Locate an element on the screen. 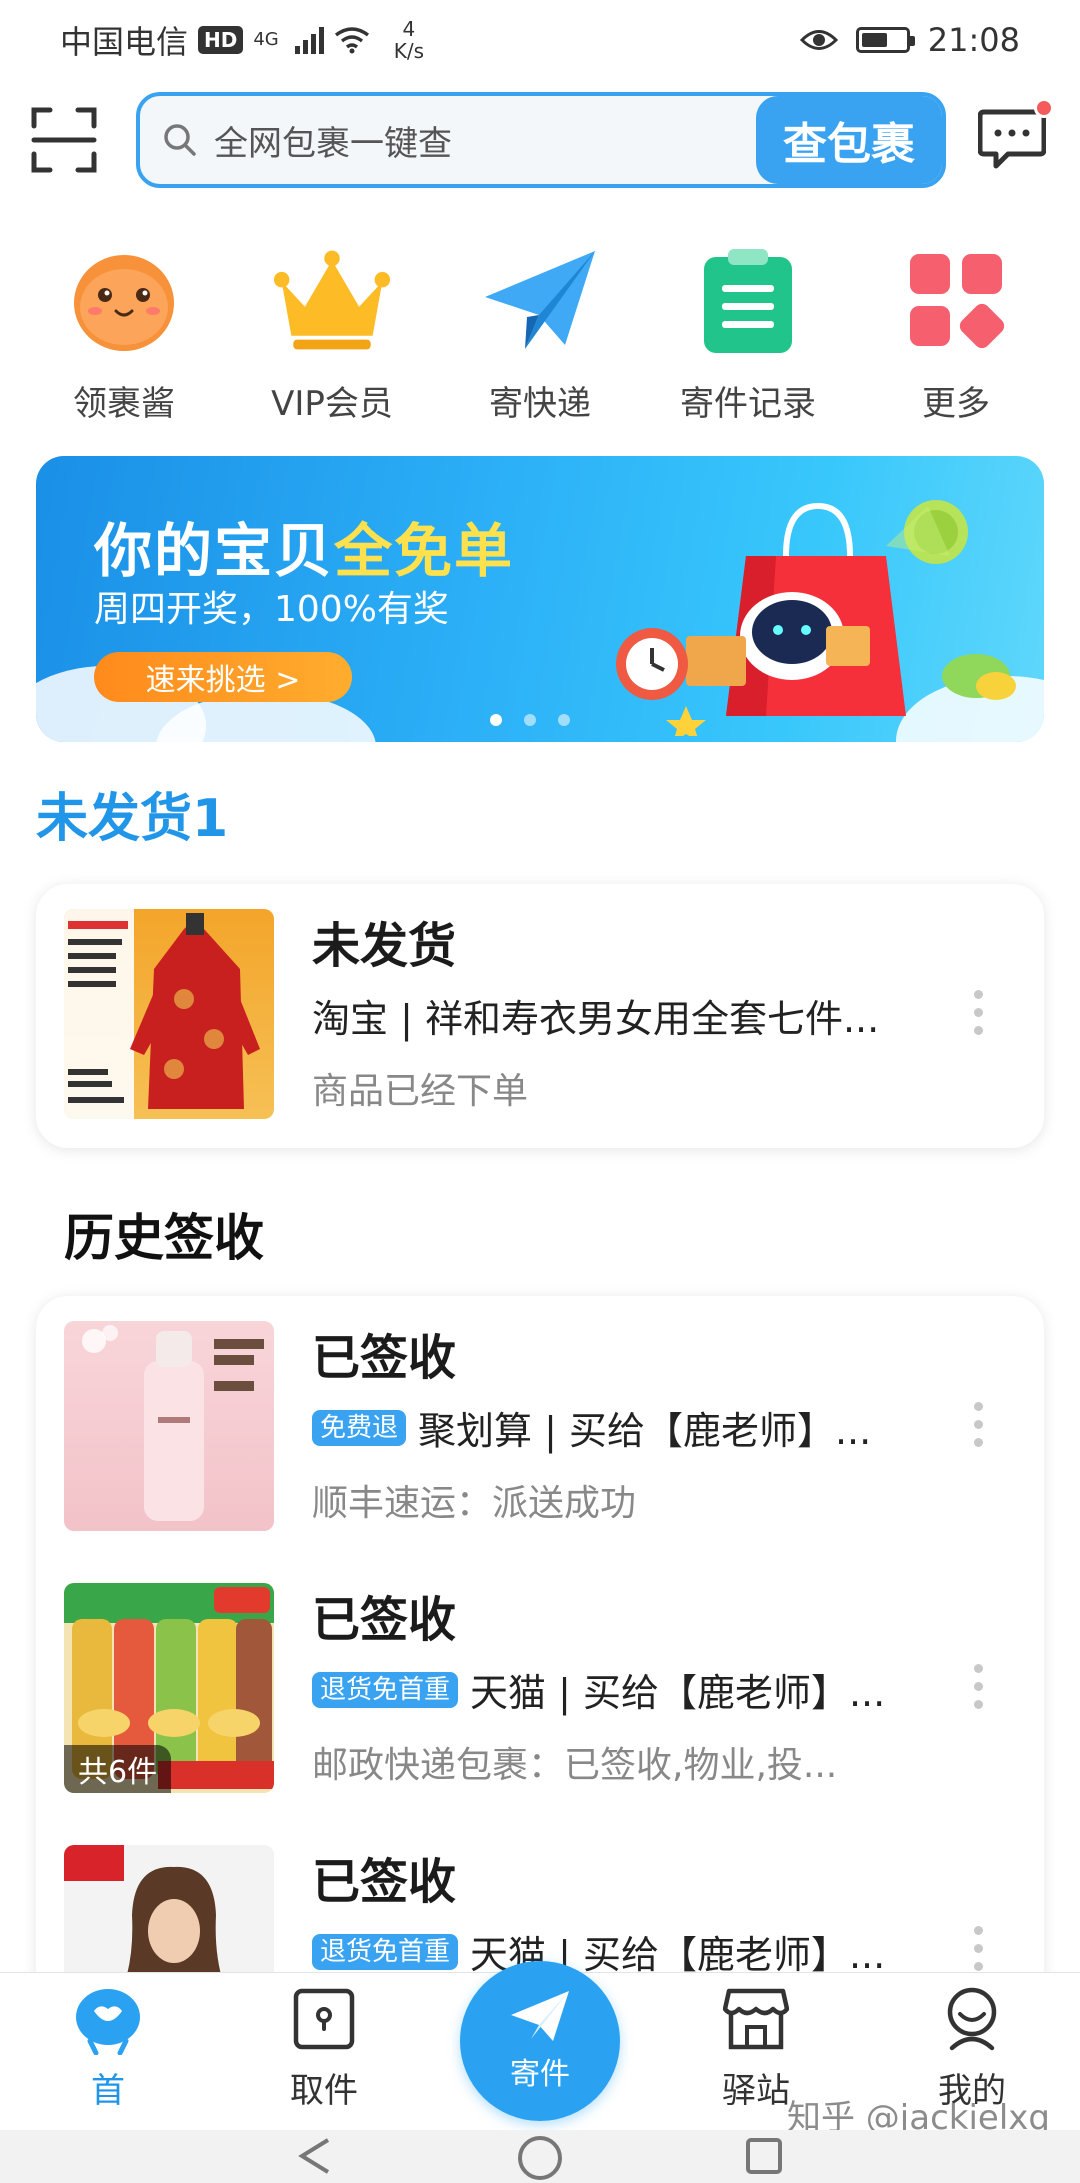 The width and height of the screenshot is (1080, 2183). banner-pagination is located at coordinates (530, 720).